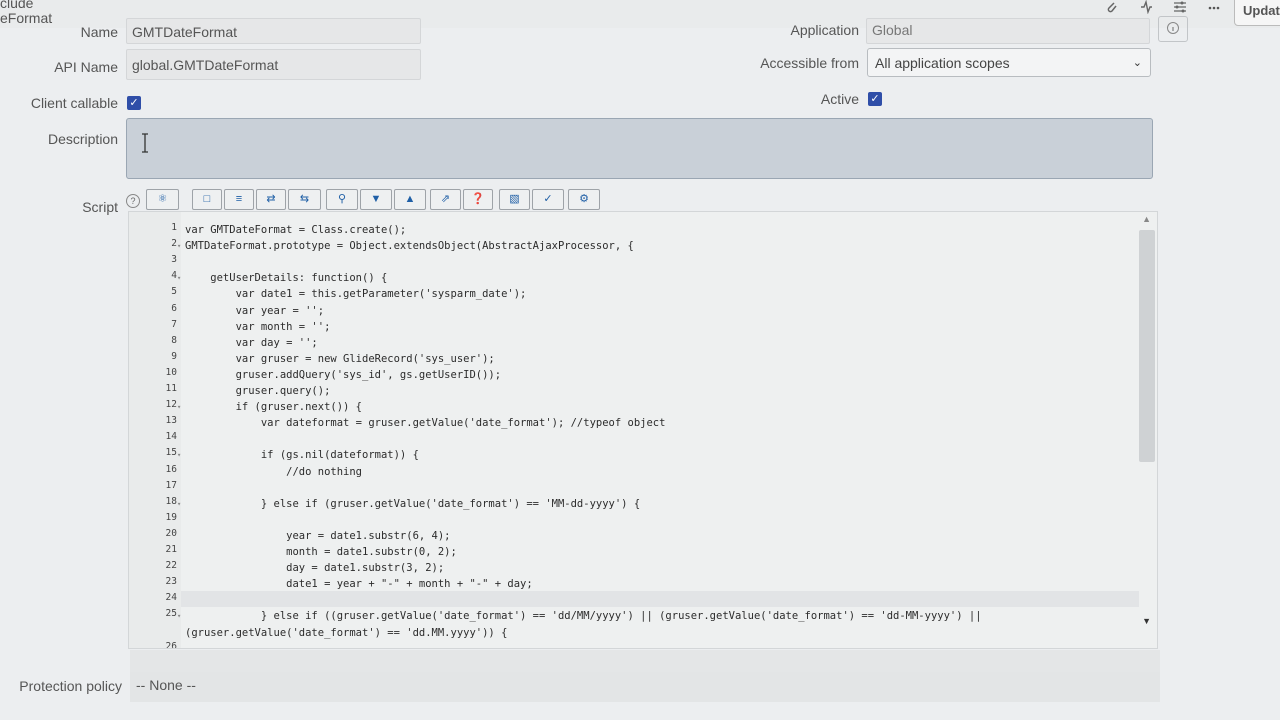 The height and width of the screenshot is (720, 1280). Describe the element at coordinates (174, 227) in the screenshot. I see `line-number: 1` at that location.